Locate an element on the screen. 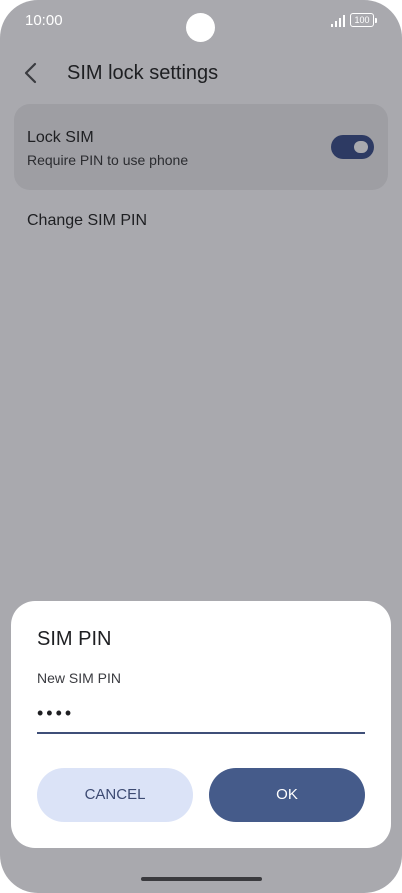 The image size is (402, 893). battery-icon: 100 is located at coordinates (363, 20).